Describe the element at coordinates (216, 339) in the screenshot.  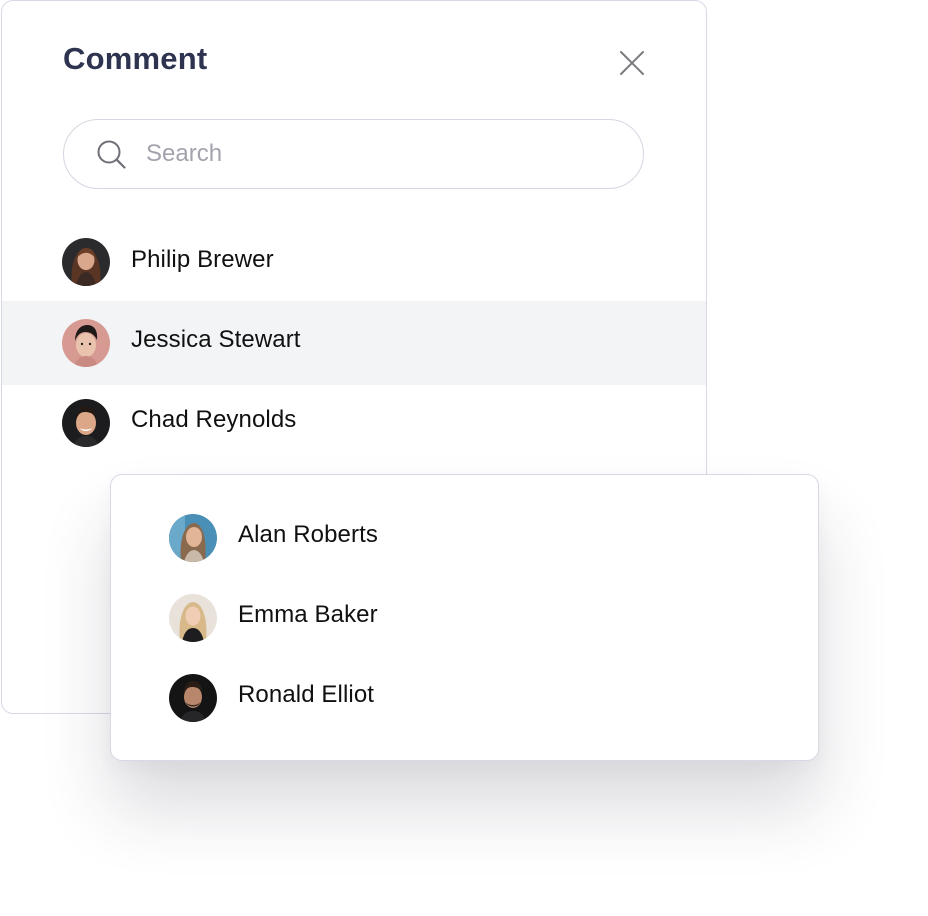
I see `person-name: Jessica Stewart` at that location.